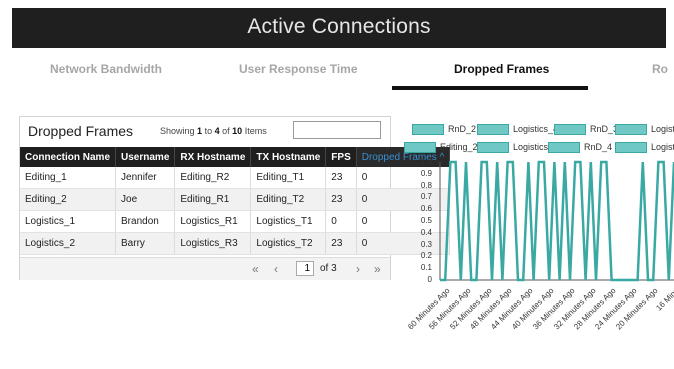  I want to click on series-line, so click(557, 221).